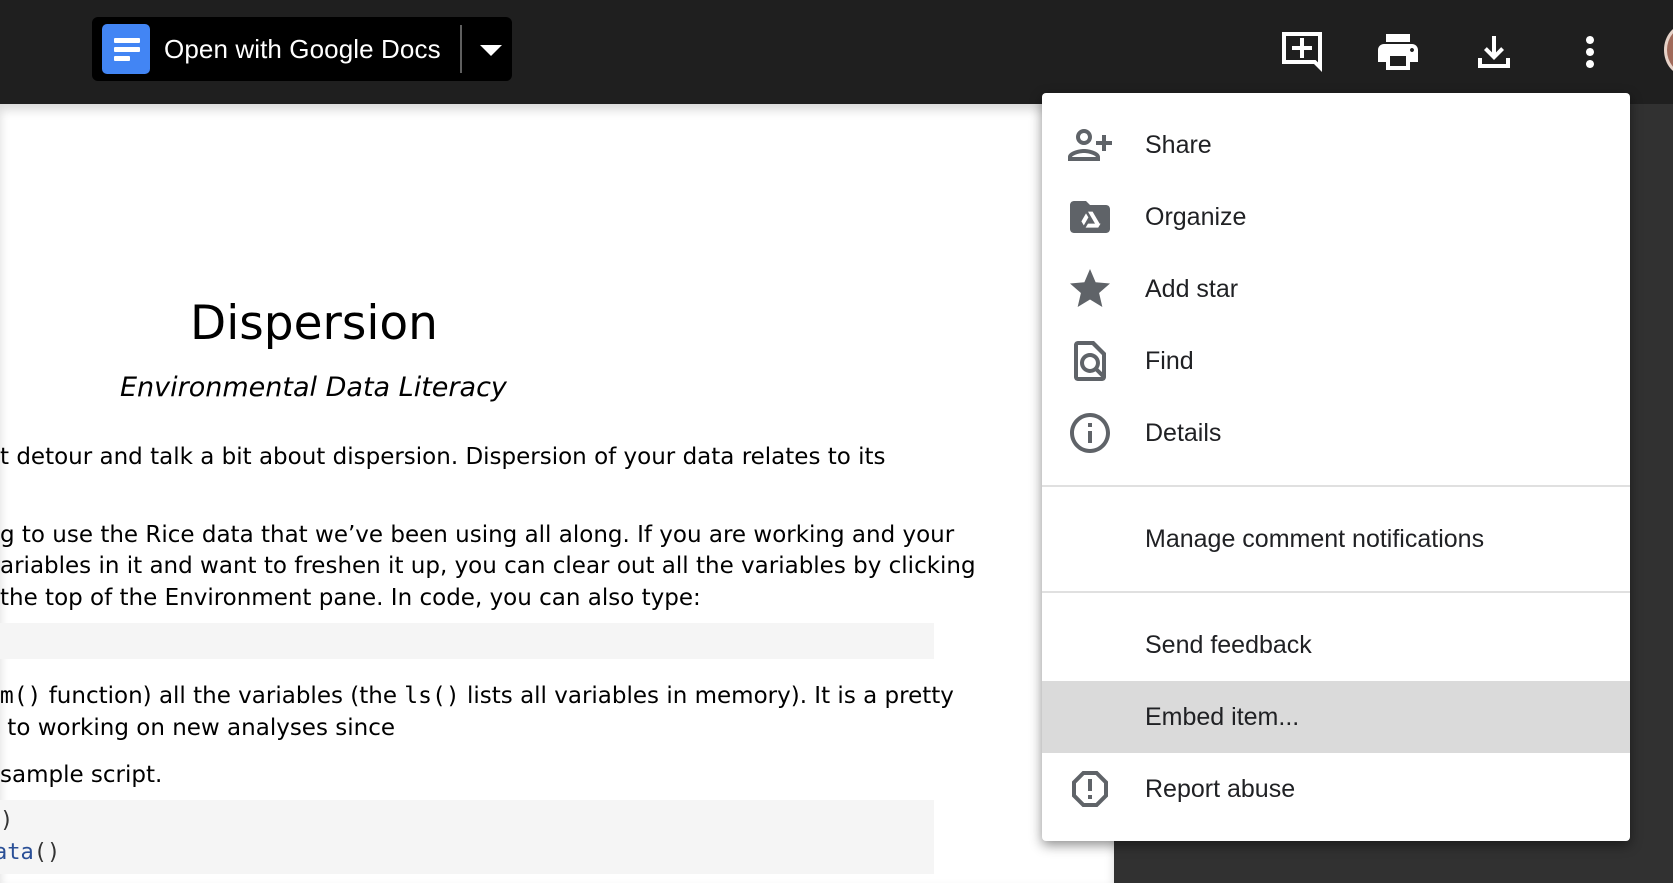 This screenshot has height=883, width=1673. I want to click on open-with-divider, so click(461, 49).